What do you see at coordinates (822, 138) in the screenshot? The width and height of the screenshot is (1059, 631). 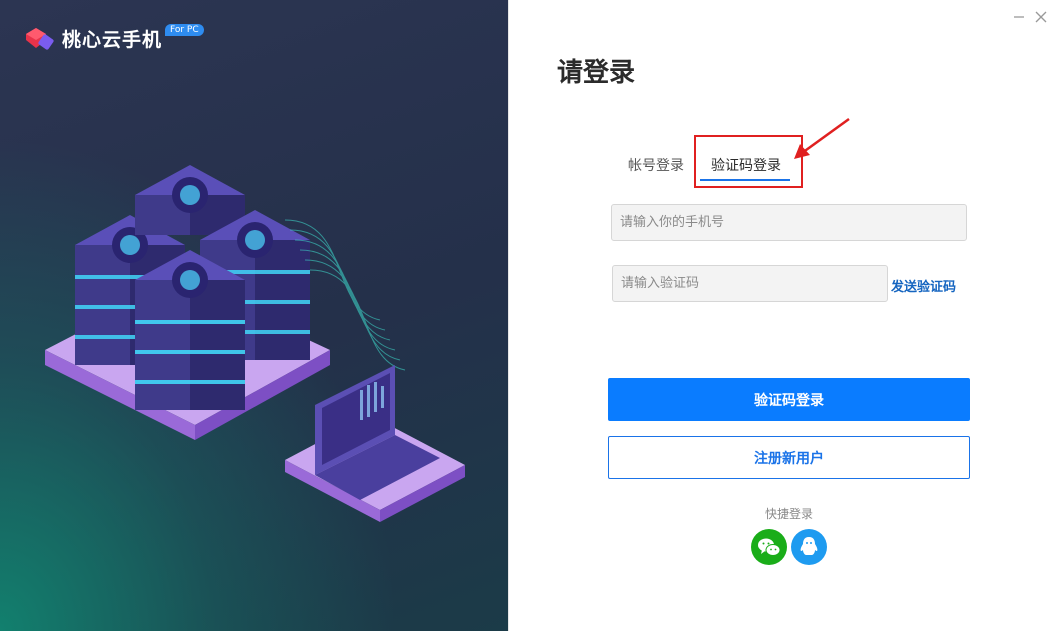 I see `annotation-arrow-icon` at bounding box center [822, 138].